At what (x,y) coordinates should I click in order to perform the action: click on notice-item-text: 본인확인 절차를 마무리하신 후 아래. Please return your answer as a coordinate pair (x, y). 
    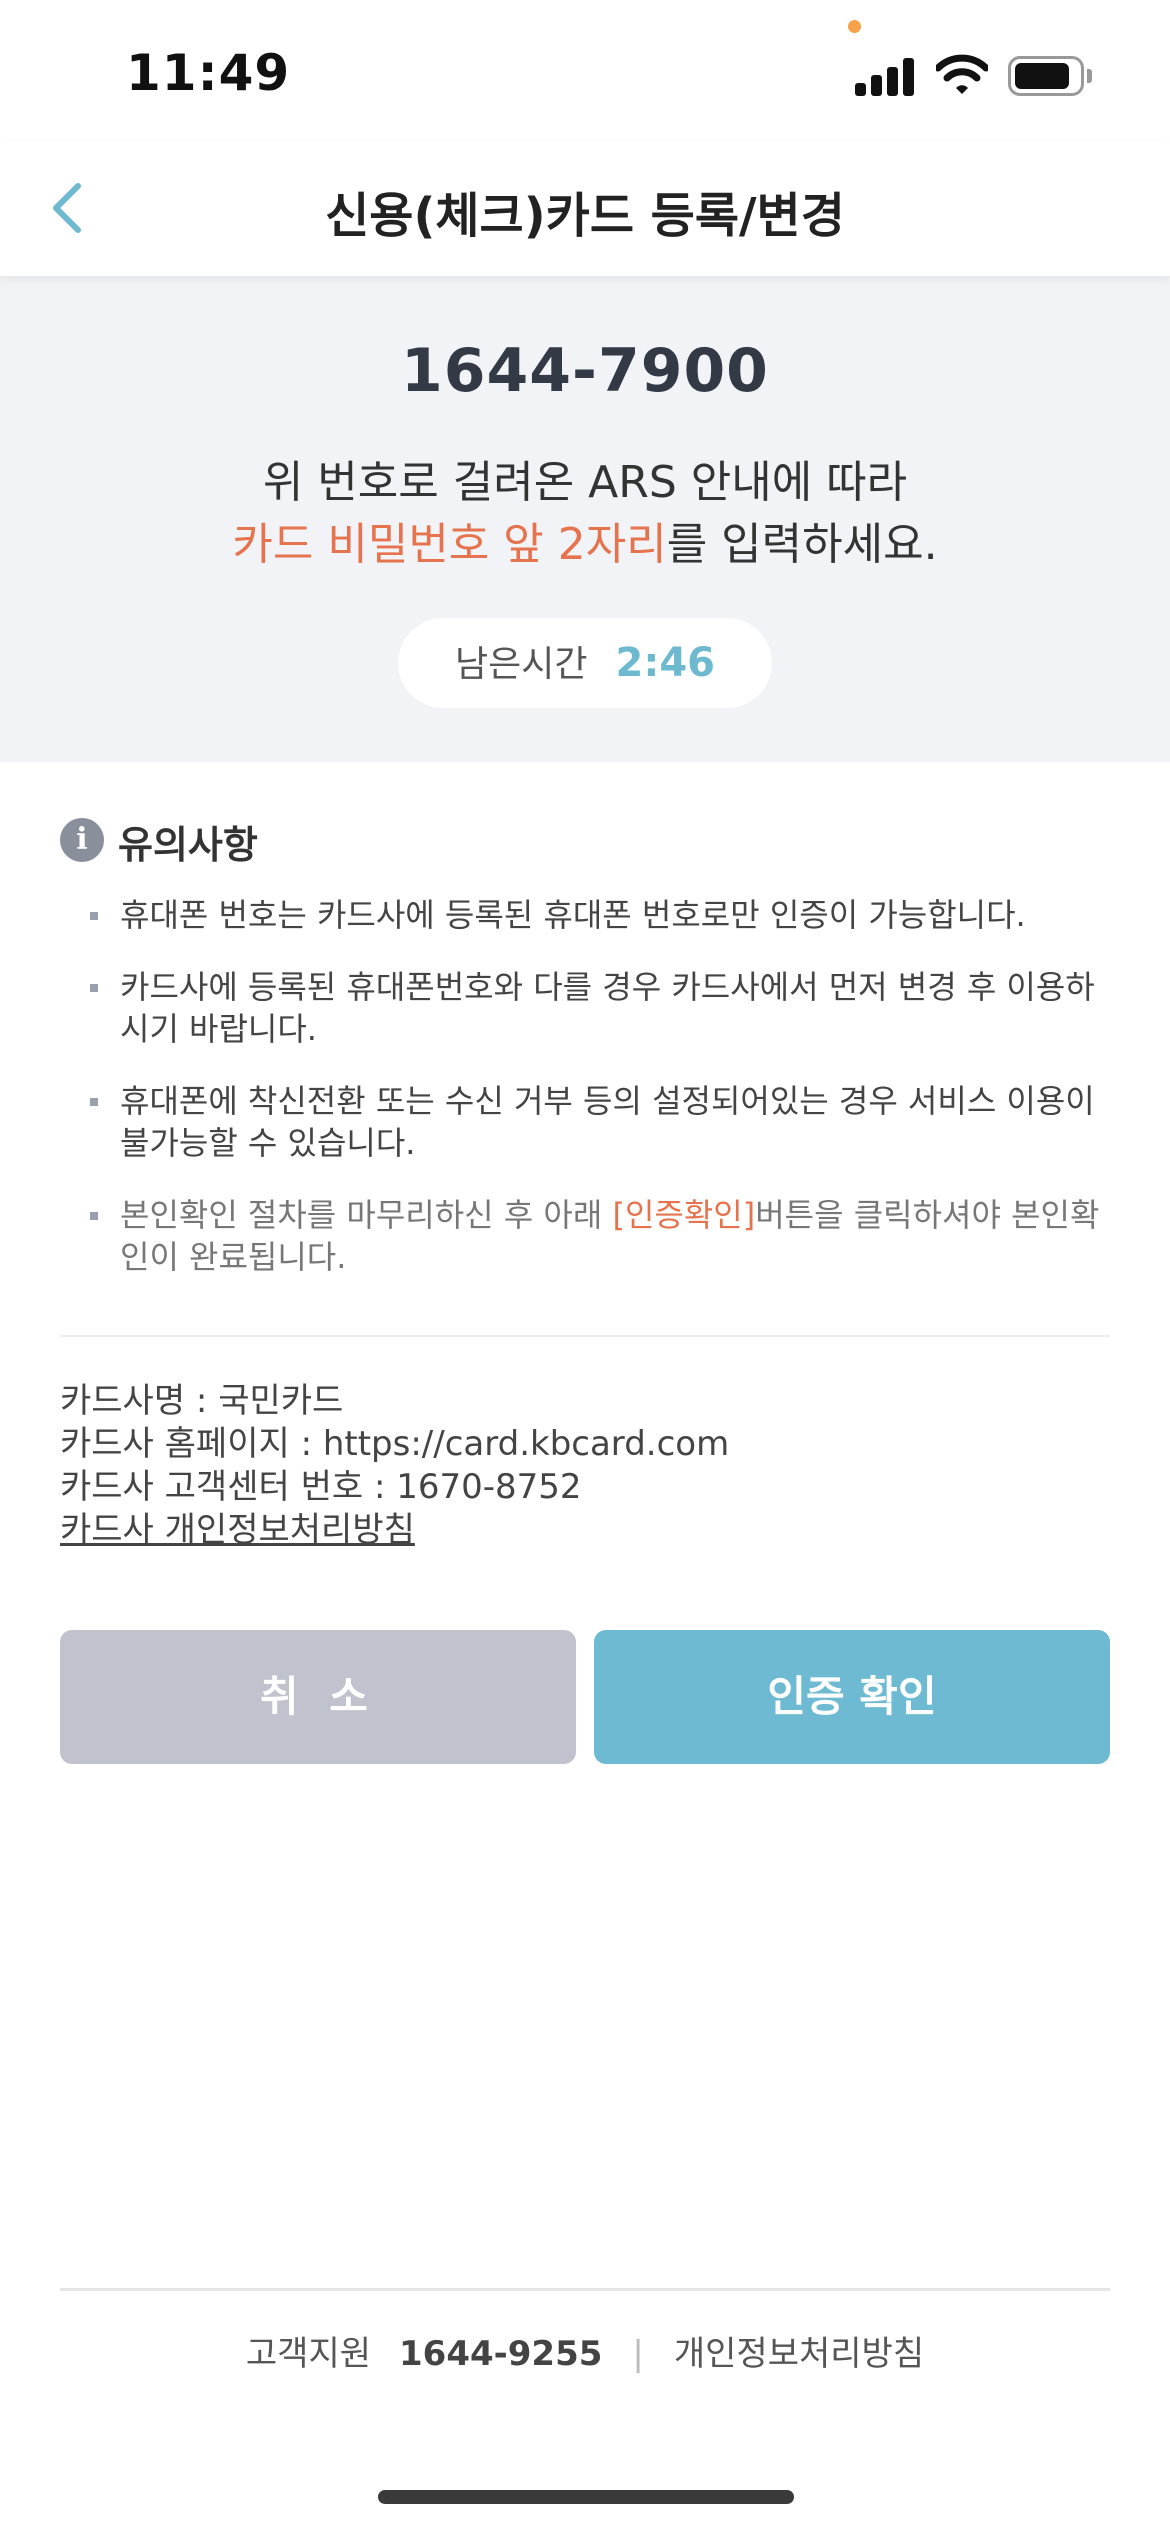
    Looking at the image, I should click on (366, 1215).